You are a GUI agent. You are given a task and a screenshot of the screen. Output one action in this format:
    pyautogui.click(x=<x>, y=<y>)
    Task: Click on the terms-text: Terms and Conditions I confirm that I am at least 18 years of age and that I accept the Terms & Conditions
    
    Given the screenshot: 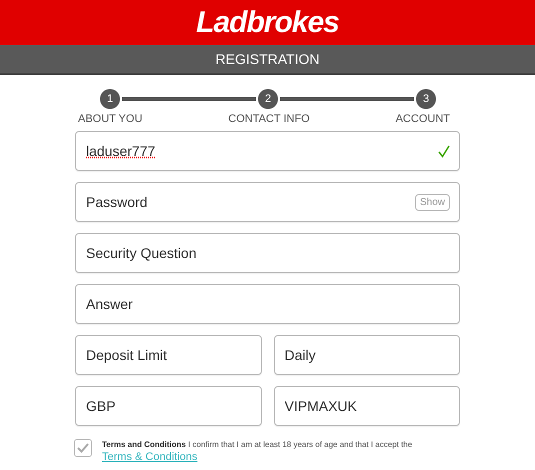 What is the action you would take?
    pyautogui.click(x=257, y=451)
    